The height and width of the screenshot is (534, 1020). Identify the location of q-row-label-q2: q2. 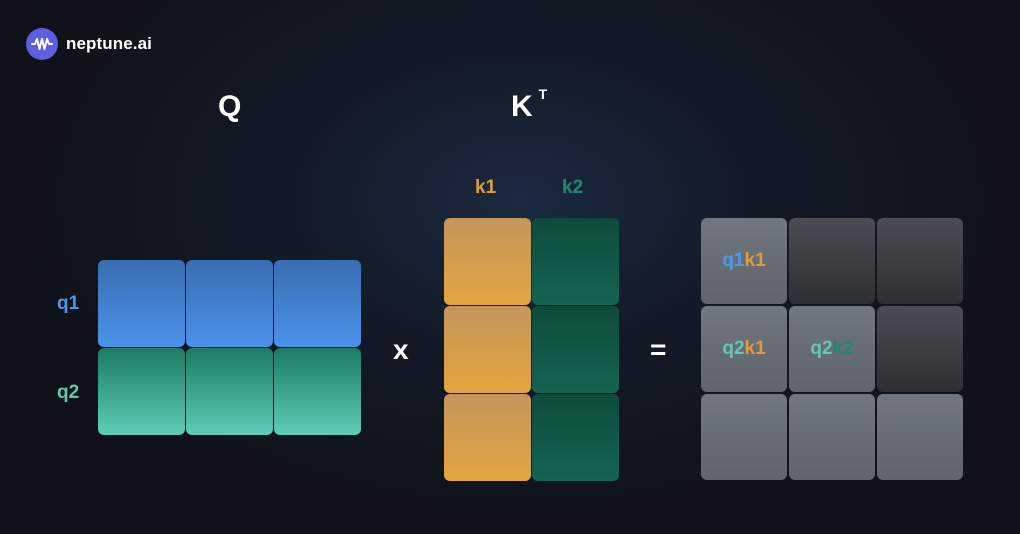
(68, 392).